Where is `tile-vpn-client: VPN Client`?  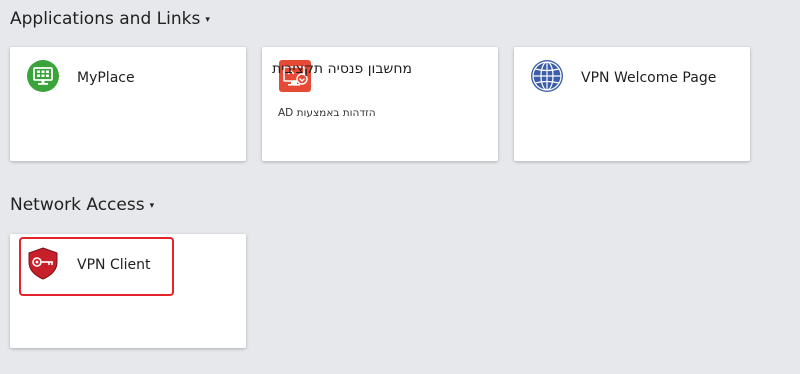 tile-vpn-client: VPN Client is located at coordinates (128, 291).